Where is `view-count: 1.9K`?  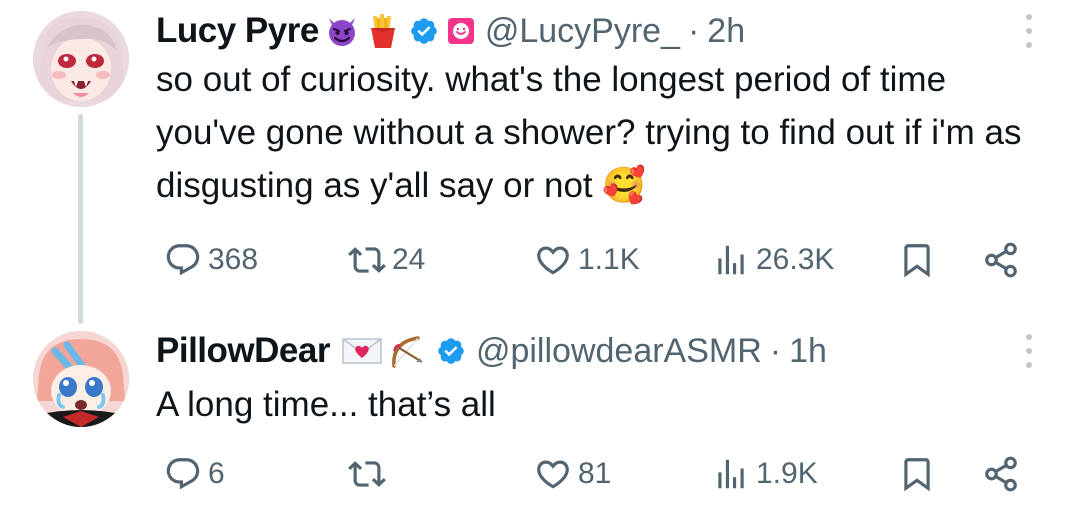 view-count: 1.9K is located at coordinates (787, 473).